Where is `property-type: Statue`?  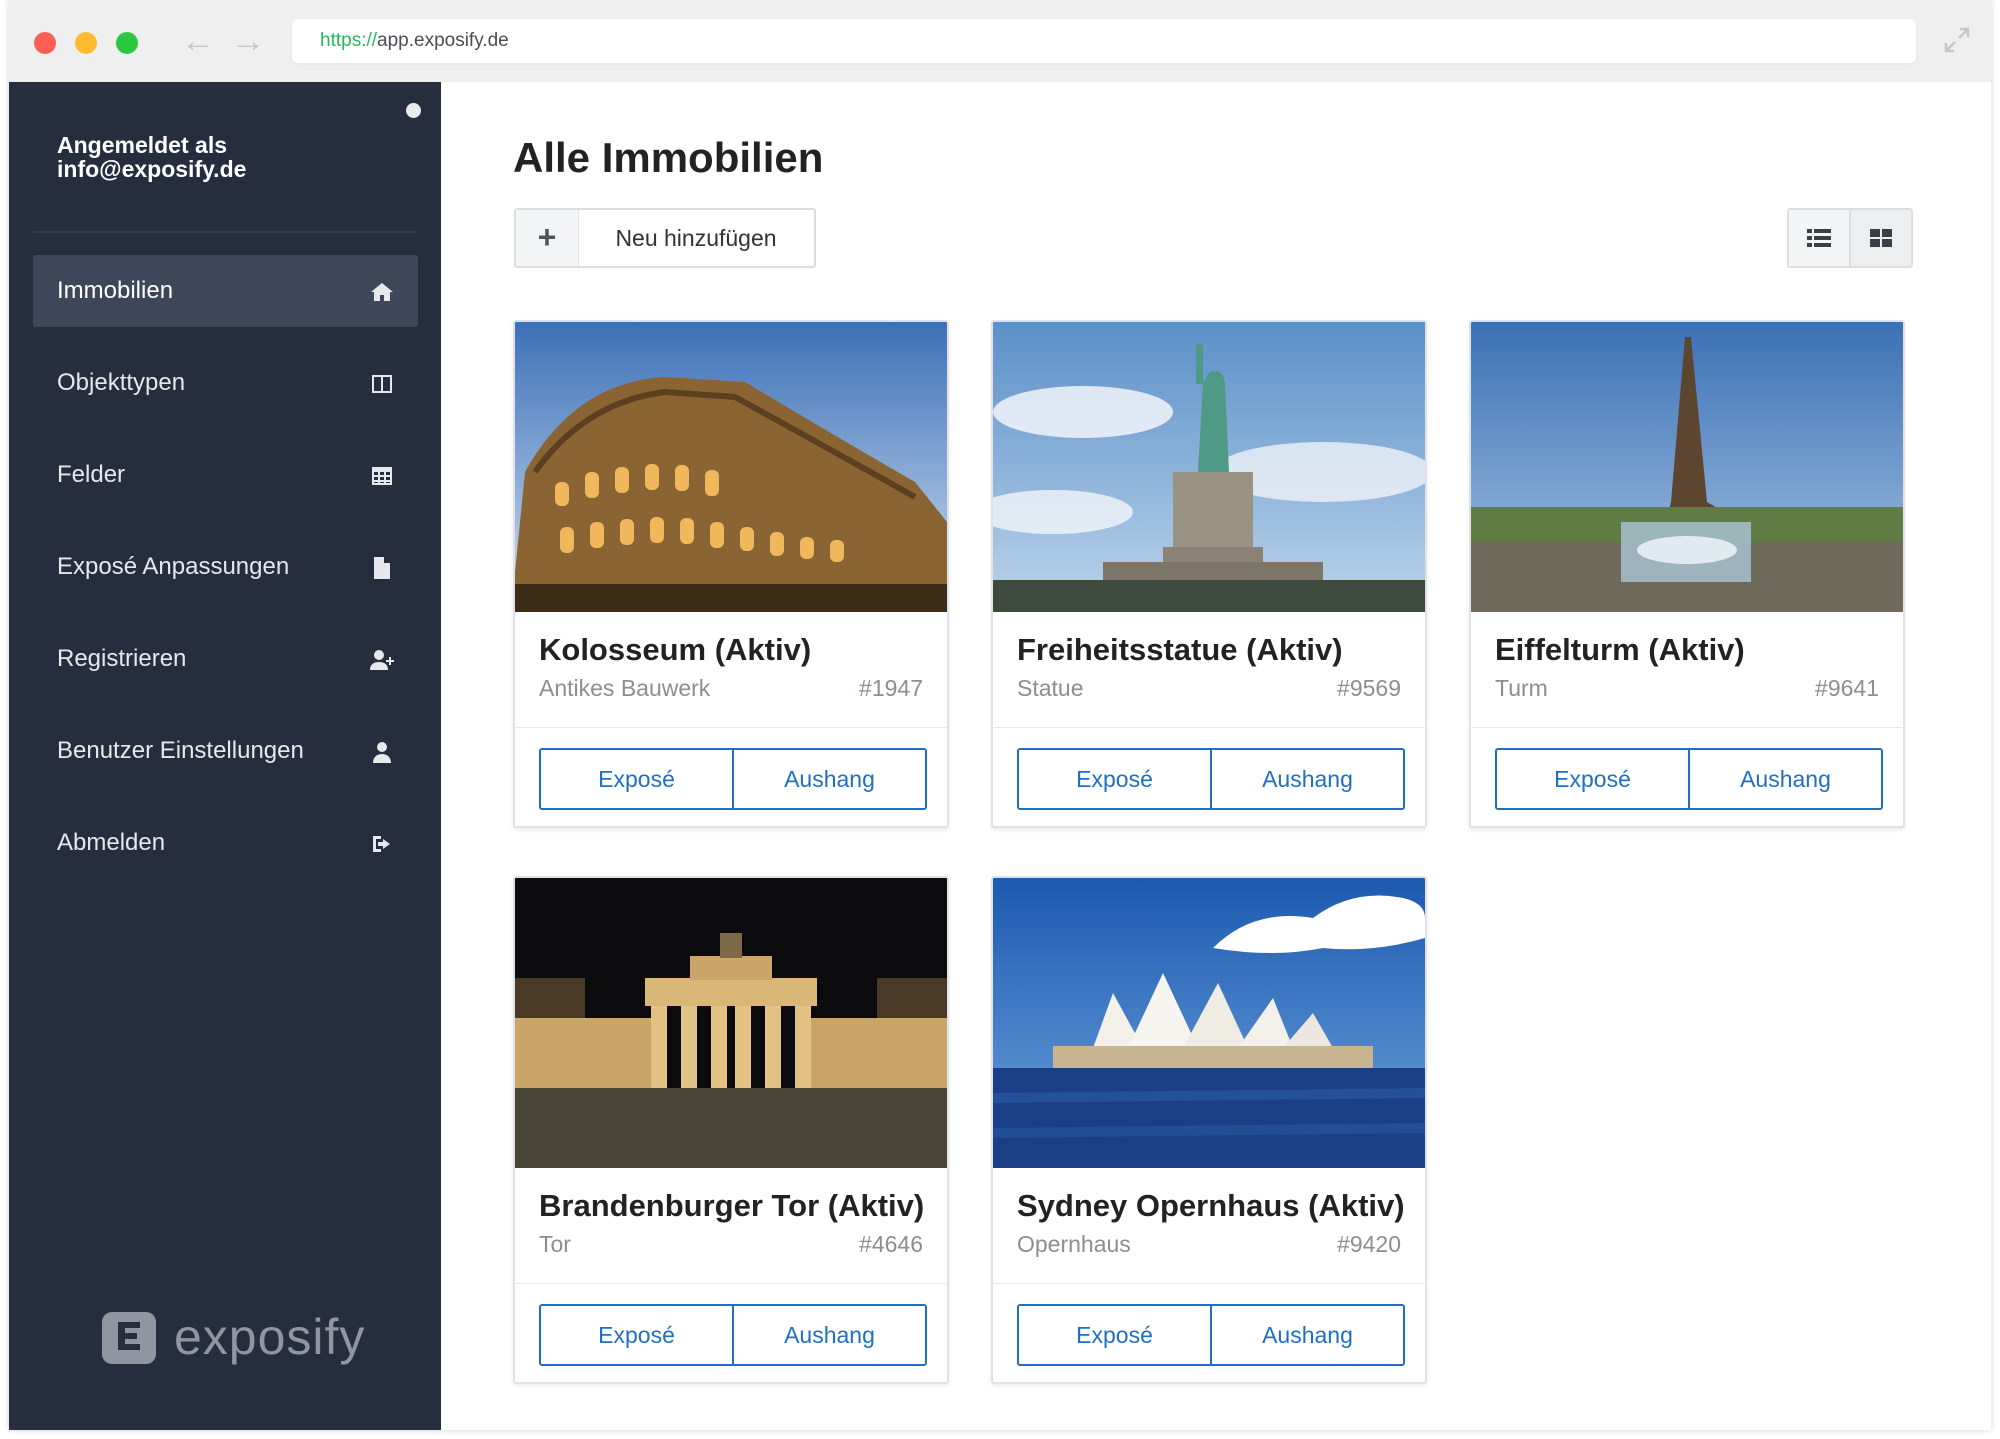
property-type: Statue is located at coordinates (1050, 688).